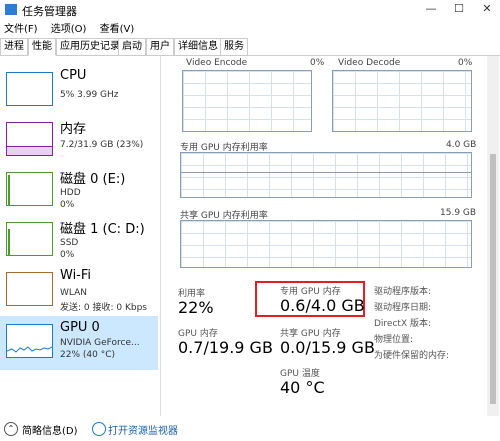 This screenshot has height=441, width=500. I want to click on vertical-scrollbar, so click(493, 236).